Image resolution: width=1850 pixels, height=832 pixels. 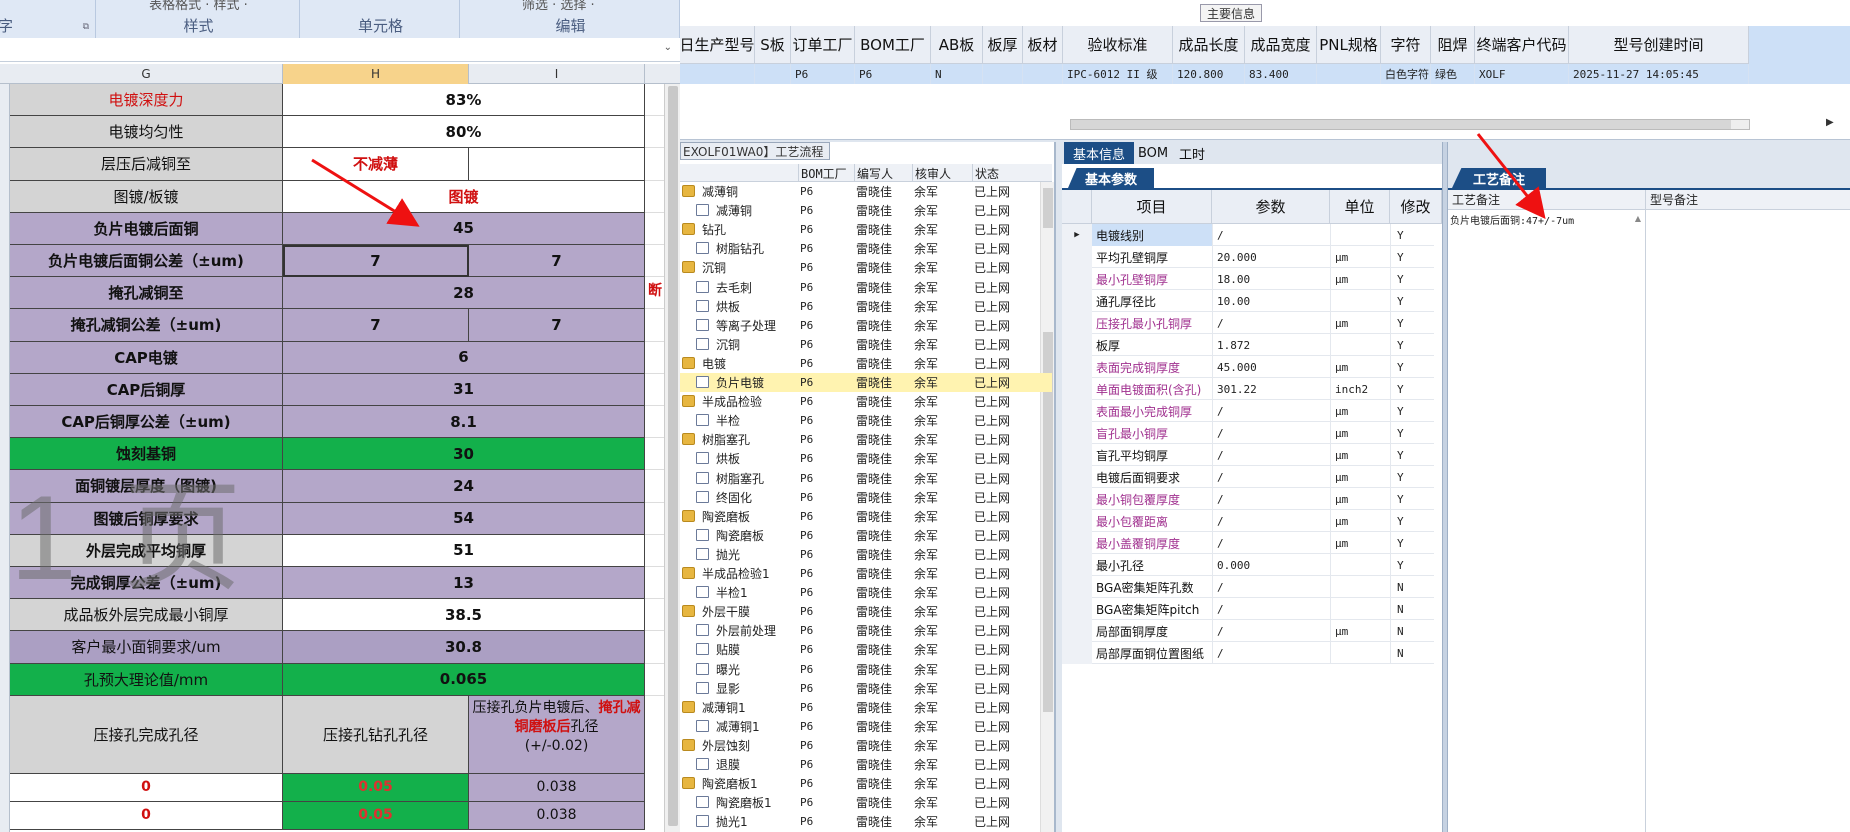 I want to click on param-row: 盲孔平均铜厚 / μm Y, so click(x=1248, y=455).